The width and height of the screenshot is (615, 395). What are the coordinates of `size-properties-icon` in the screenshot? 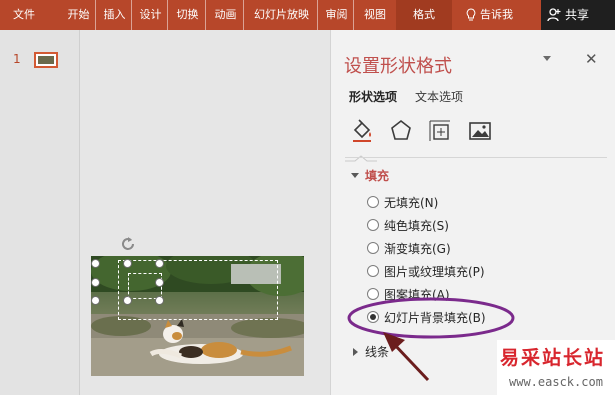 It's located at (440, 131).